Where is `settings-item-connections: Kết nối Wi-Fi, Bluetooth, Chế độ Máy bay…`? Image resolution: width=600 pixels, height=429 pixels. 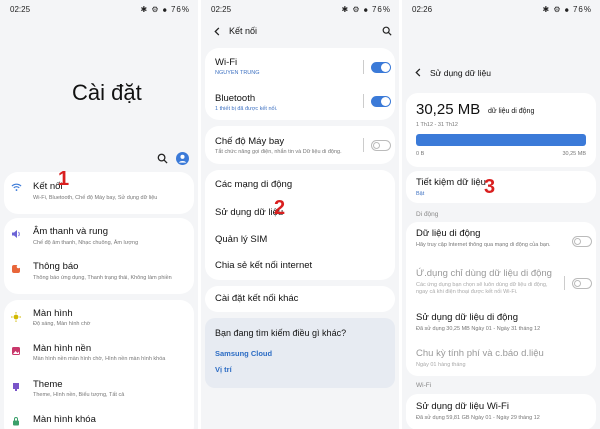 settings-item-connections: Kết nối Wi-Fi, Bluetooth, Chế độ Máy bay… is located at coordinates (99, 193).